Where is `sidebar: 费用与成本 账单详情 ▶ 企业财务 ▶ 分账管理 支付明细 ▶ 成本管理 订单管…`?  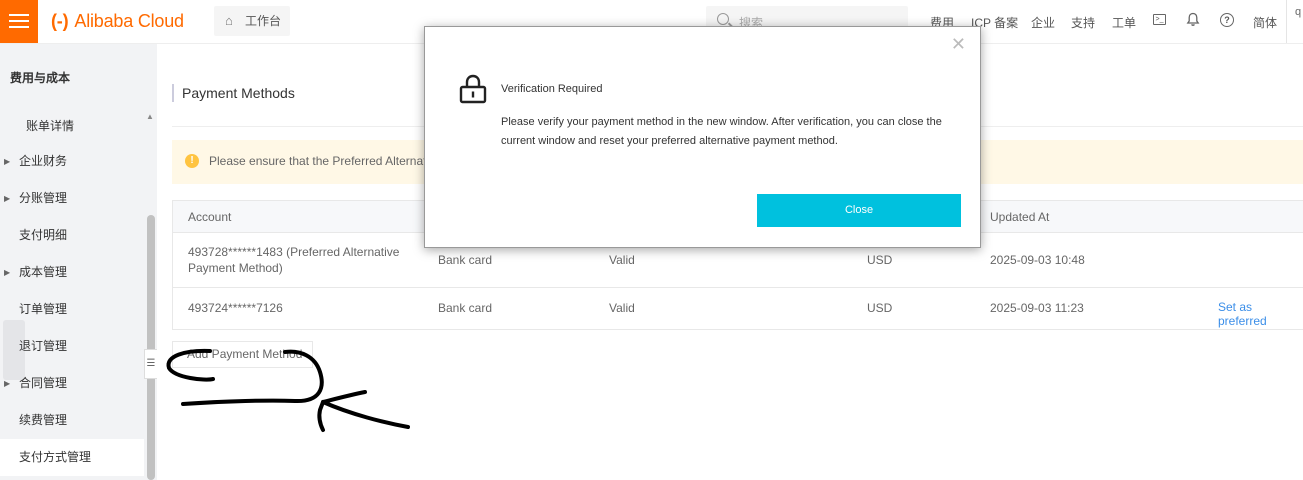 sidebar: 费用与成本 账单详情 ▶ 企业财务 ▶ 分账管理 支付明细 ▶ 成本管理 订单管… is located at coordinates (79, 262).